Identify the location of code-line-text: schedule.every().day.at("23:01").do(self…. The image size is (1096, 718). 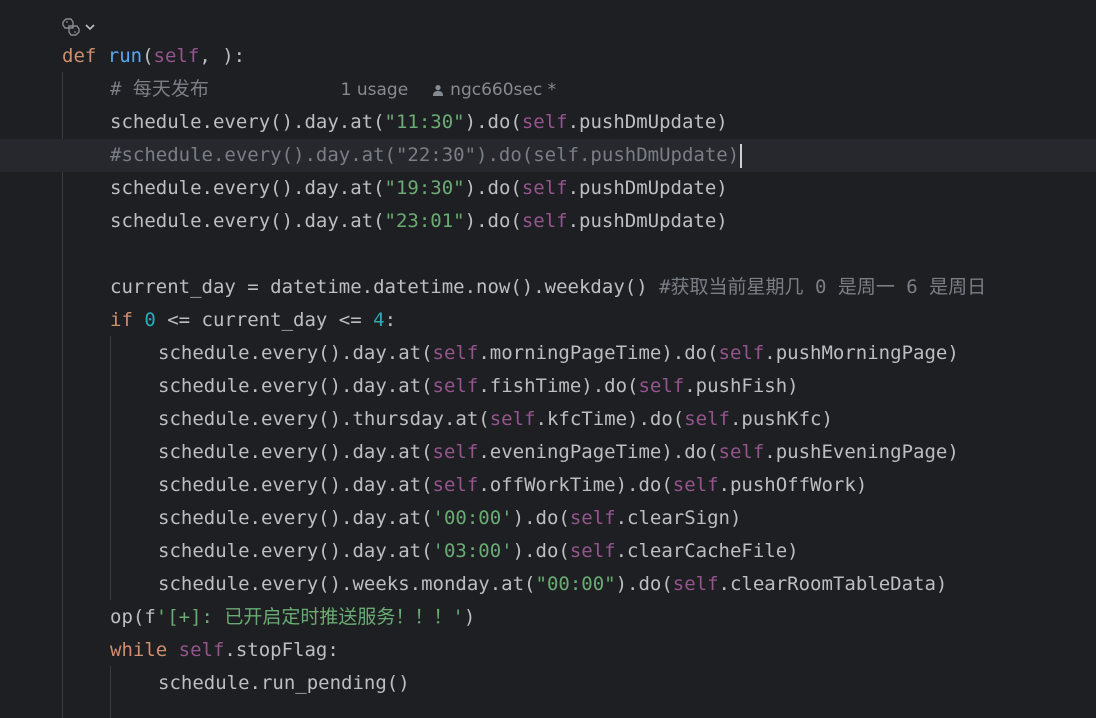
(419, 221).